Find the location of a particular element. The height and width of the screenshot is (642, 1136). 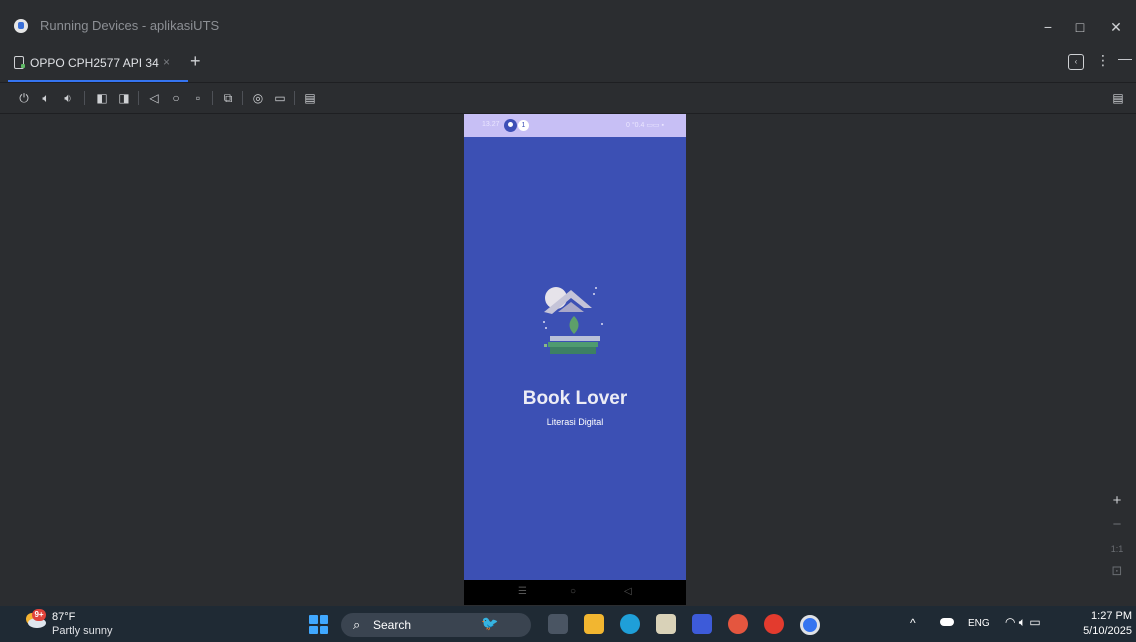

minimize-button: − is located at coordinates (1048, 27).